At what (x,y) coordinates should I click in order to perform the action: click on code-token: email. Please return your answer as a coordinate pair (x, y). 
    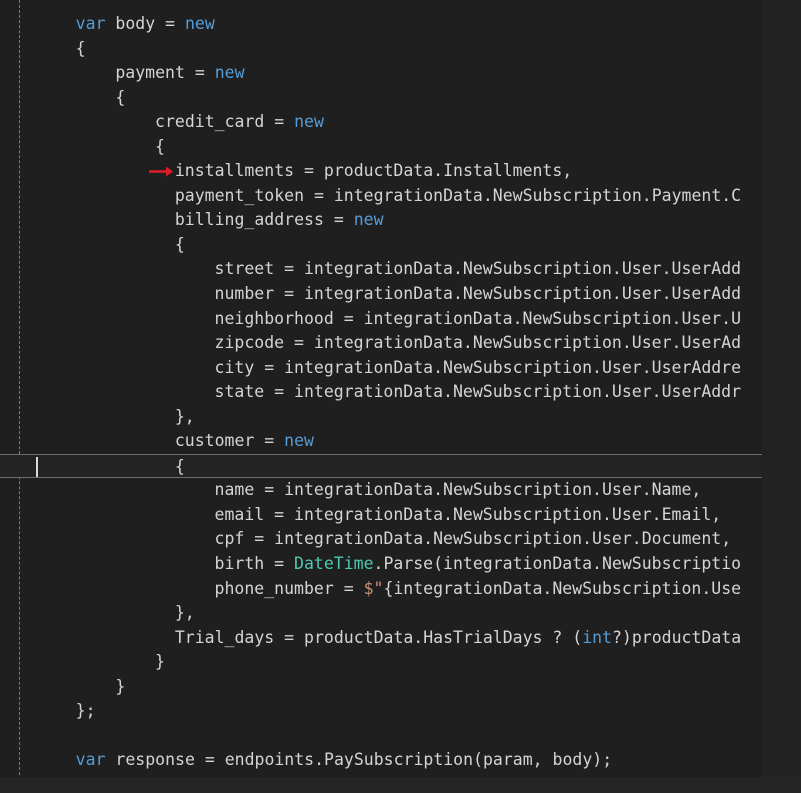
    Looking at the image, I should click on (244, 514).